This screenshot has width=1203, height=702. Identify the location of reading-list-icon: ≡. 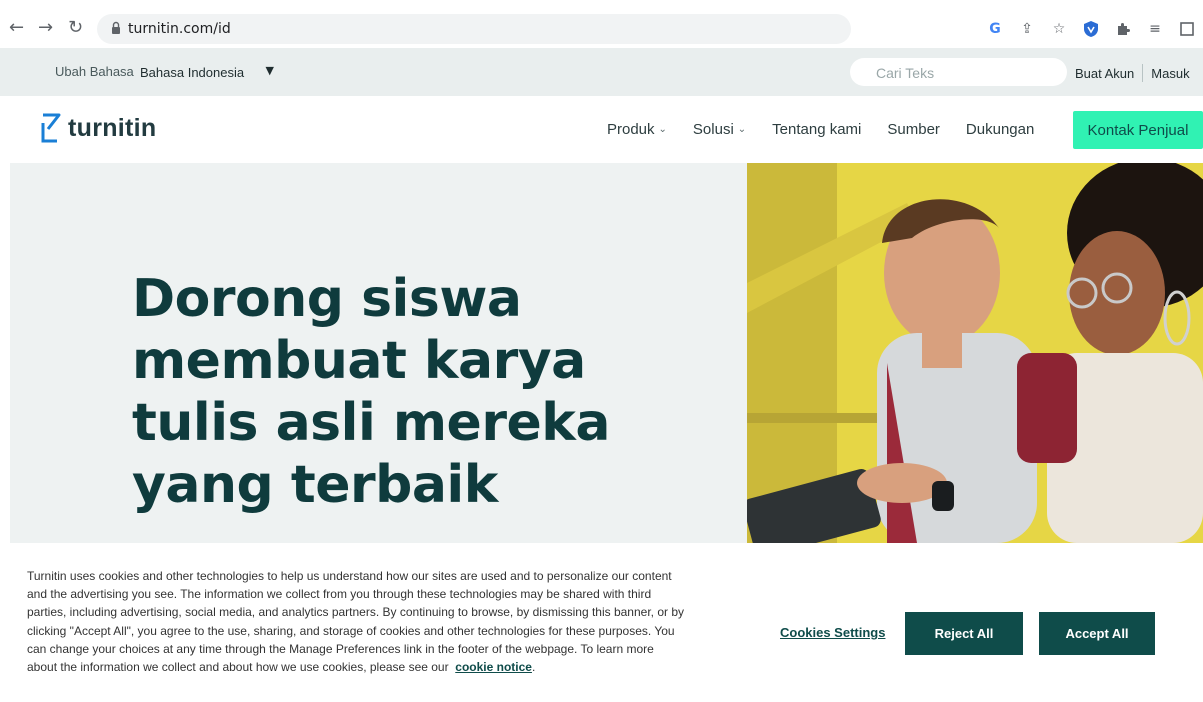
(1155, 29).